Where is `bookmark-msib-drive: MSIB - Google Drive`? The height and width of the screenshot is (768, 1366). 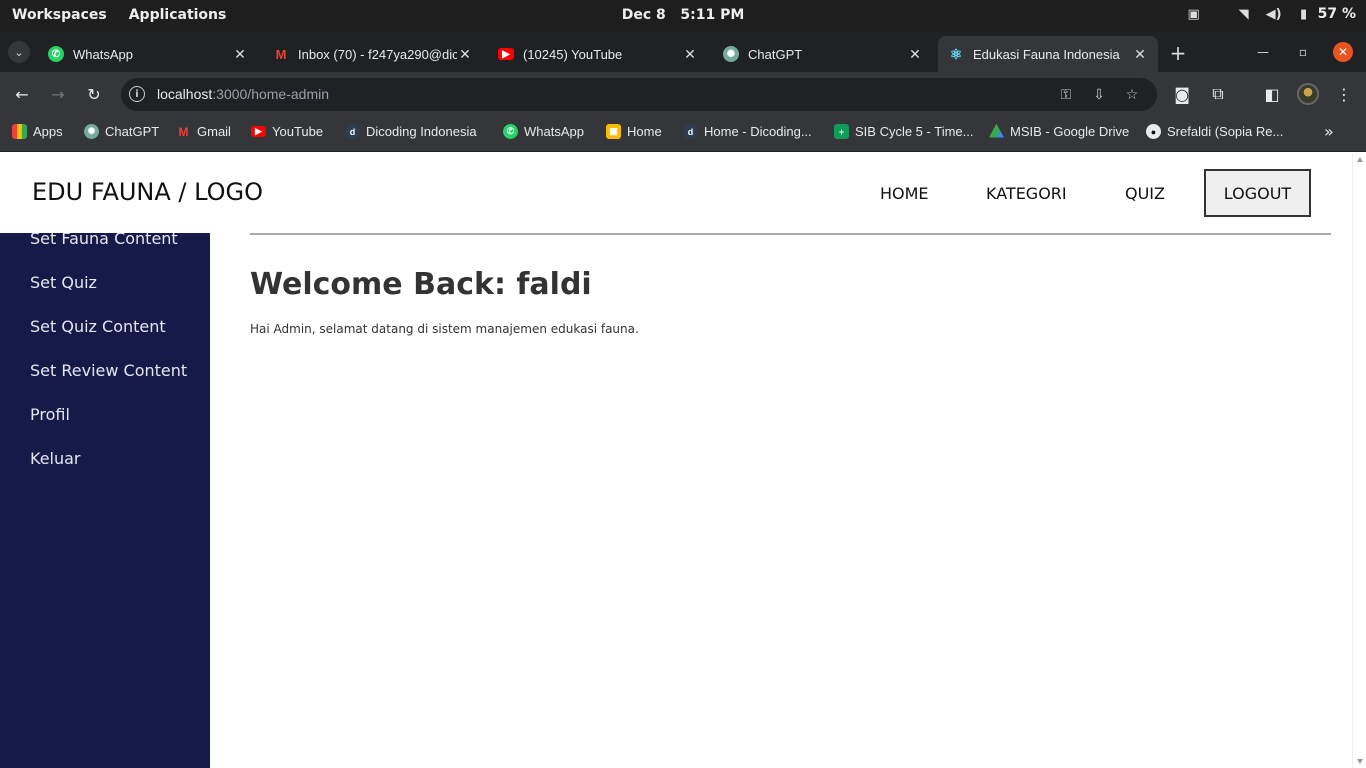
bookmark-msib-drive: MSIB - Google Drive is located at coordinates (1059, 131).